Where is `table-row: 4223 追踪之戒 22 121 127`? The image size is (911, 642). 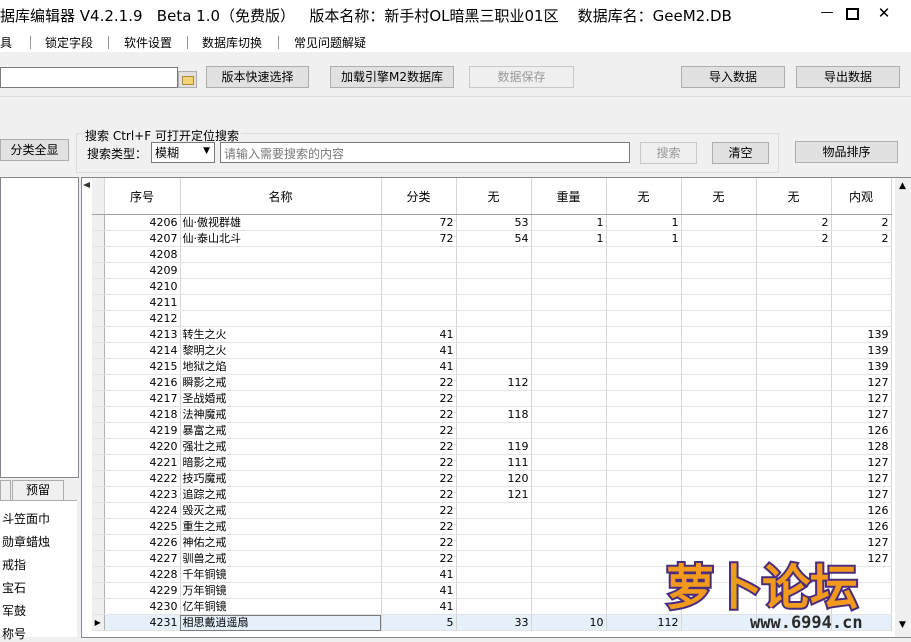 table-row: 4223 追踪之戒 22 121 127 is located at coordinates (492, 494).